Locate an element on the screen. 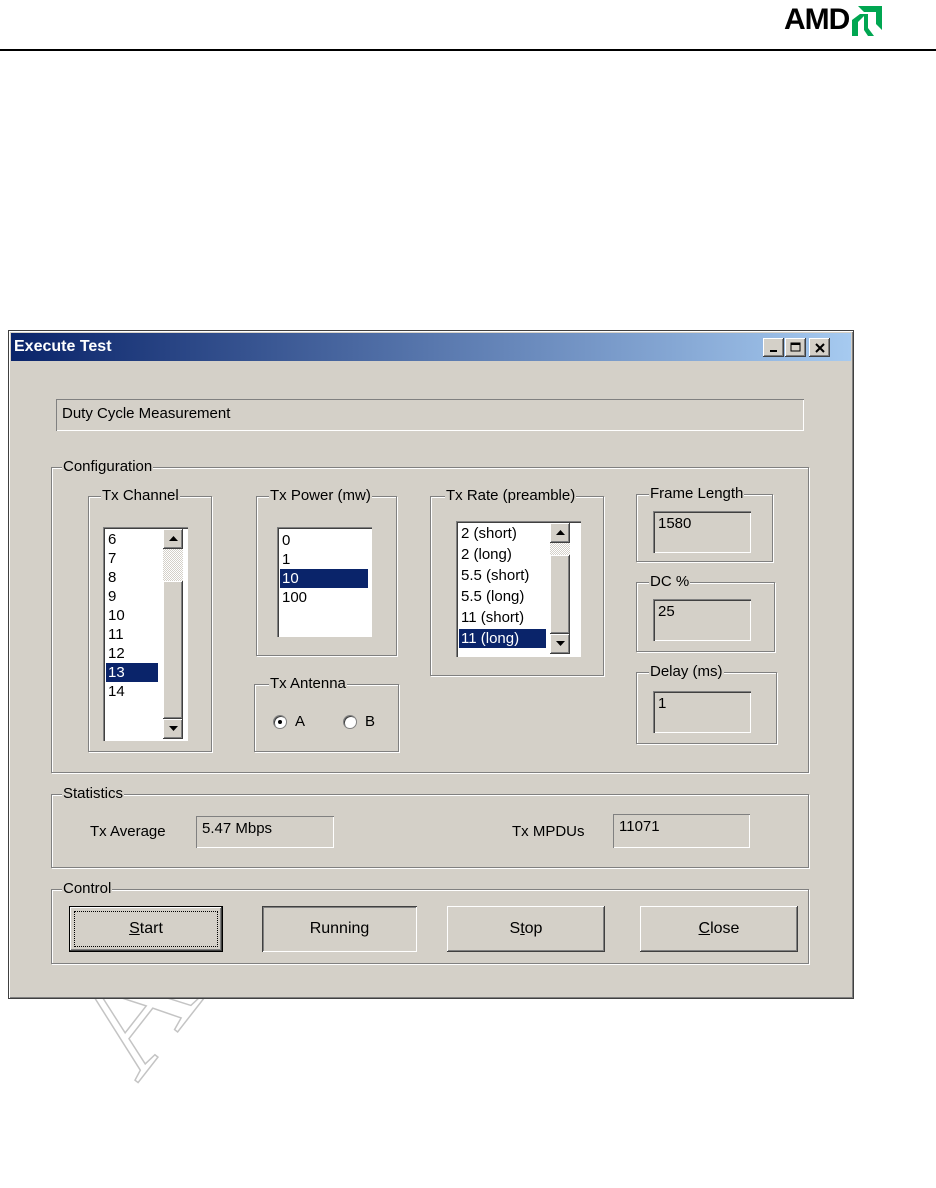 This screenshot has height=1188, width=936. antenna-a-radio is located at coordinates (280, 722).